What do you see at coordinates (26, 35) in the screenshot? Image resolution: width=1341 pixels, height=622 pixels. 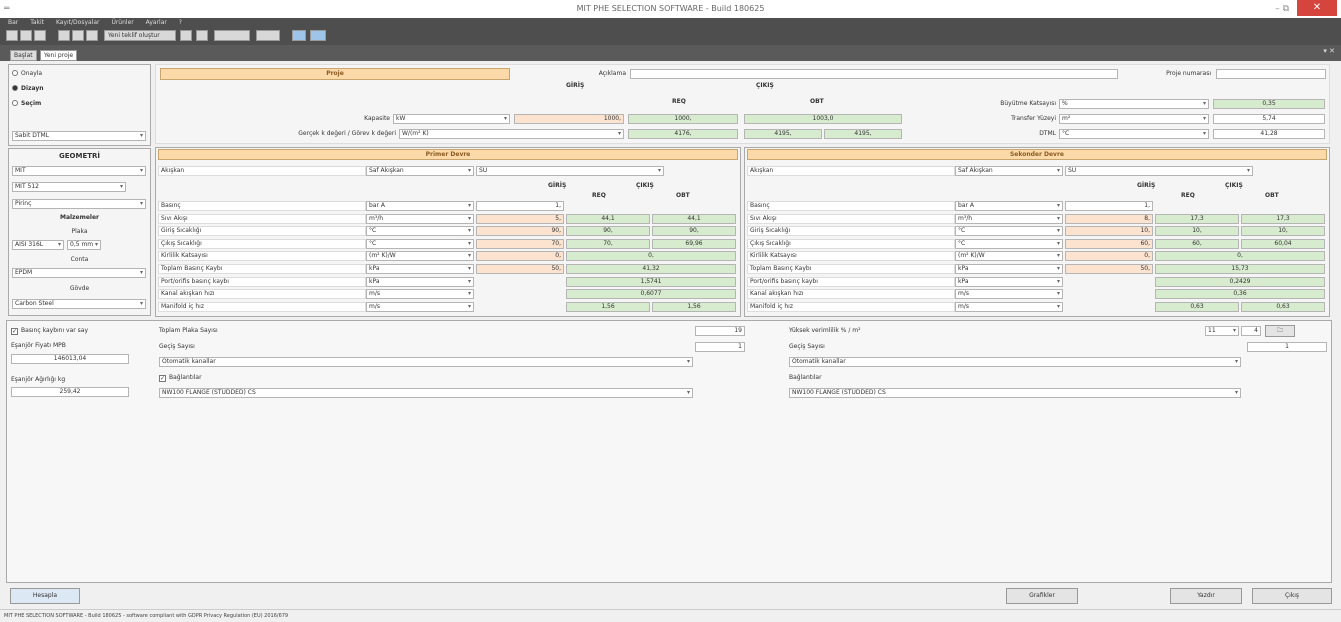 I see `open-folder-icon` at bounding box center [26, 35].